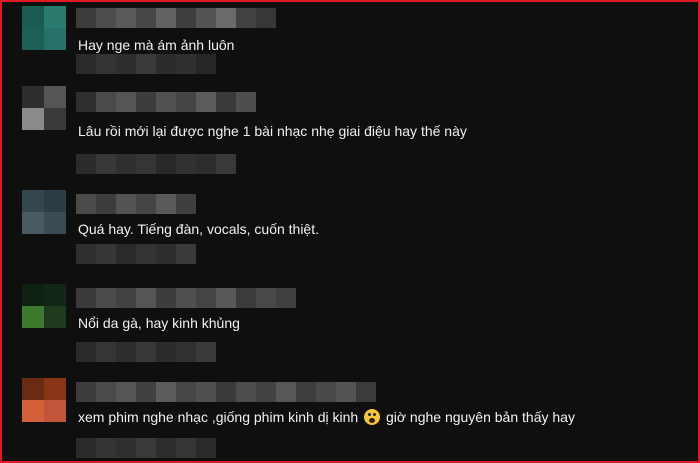 The width and height of the screenshot is (700, 463). I want to click on comment-text: Quá hay. Tiếng đàn, vocals, cuốn thiệt., so click(199, 229).